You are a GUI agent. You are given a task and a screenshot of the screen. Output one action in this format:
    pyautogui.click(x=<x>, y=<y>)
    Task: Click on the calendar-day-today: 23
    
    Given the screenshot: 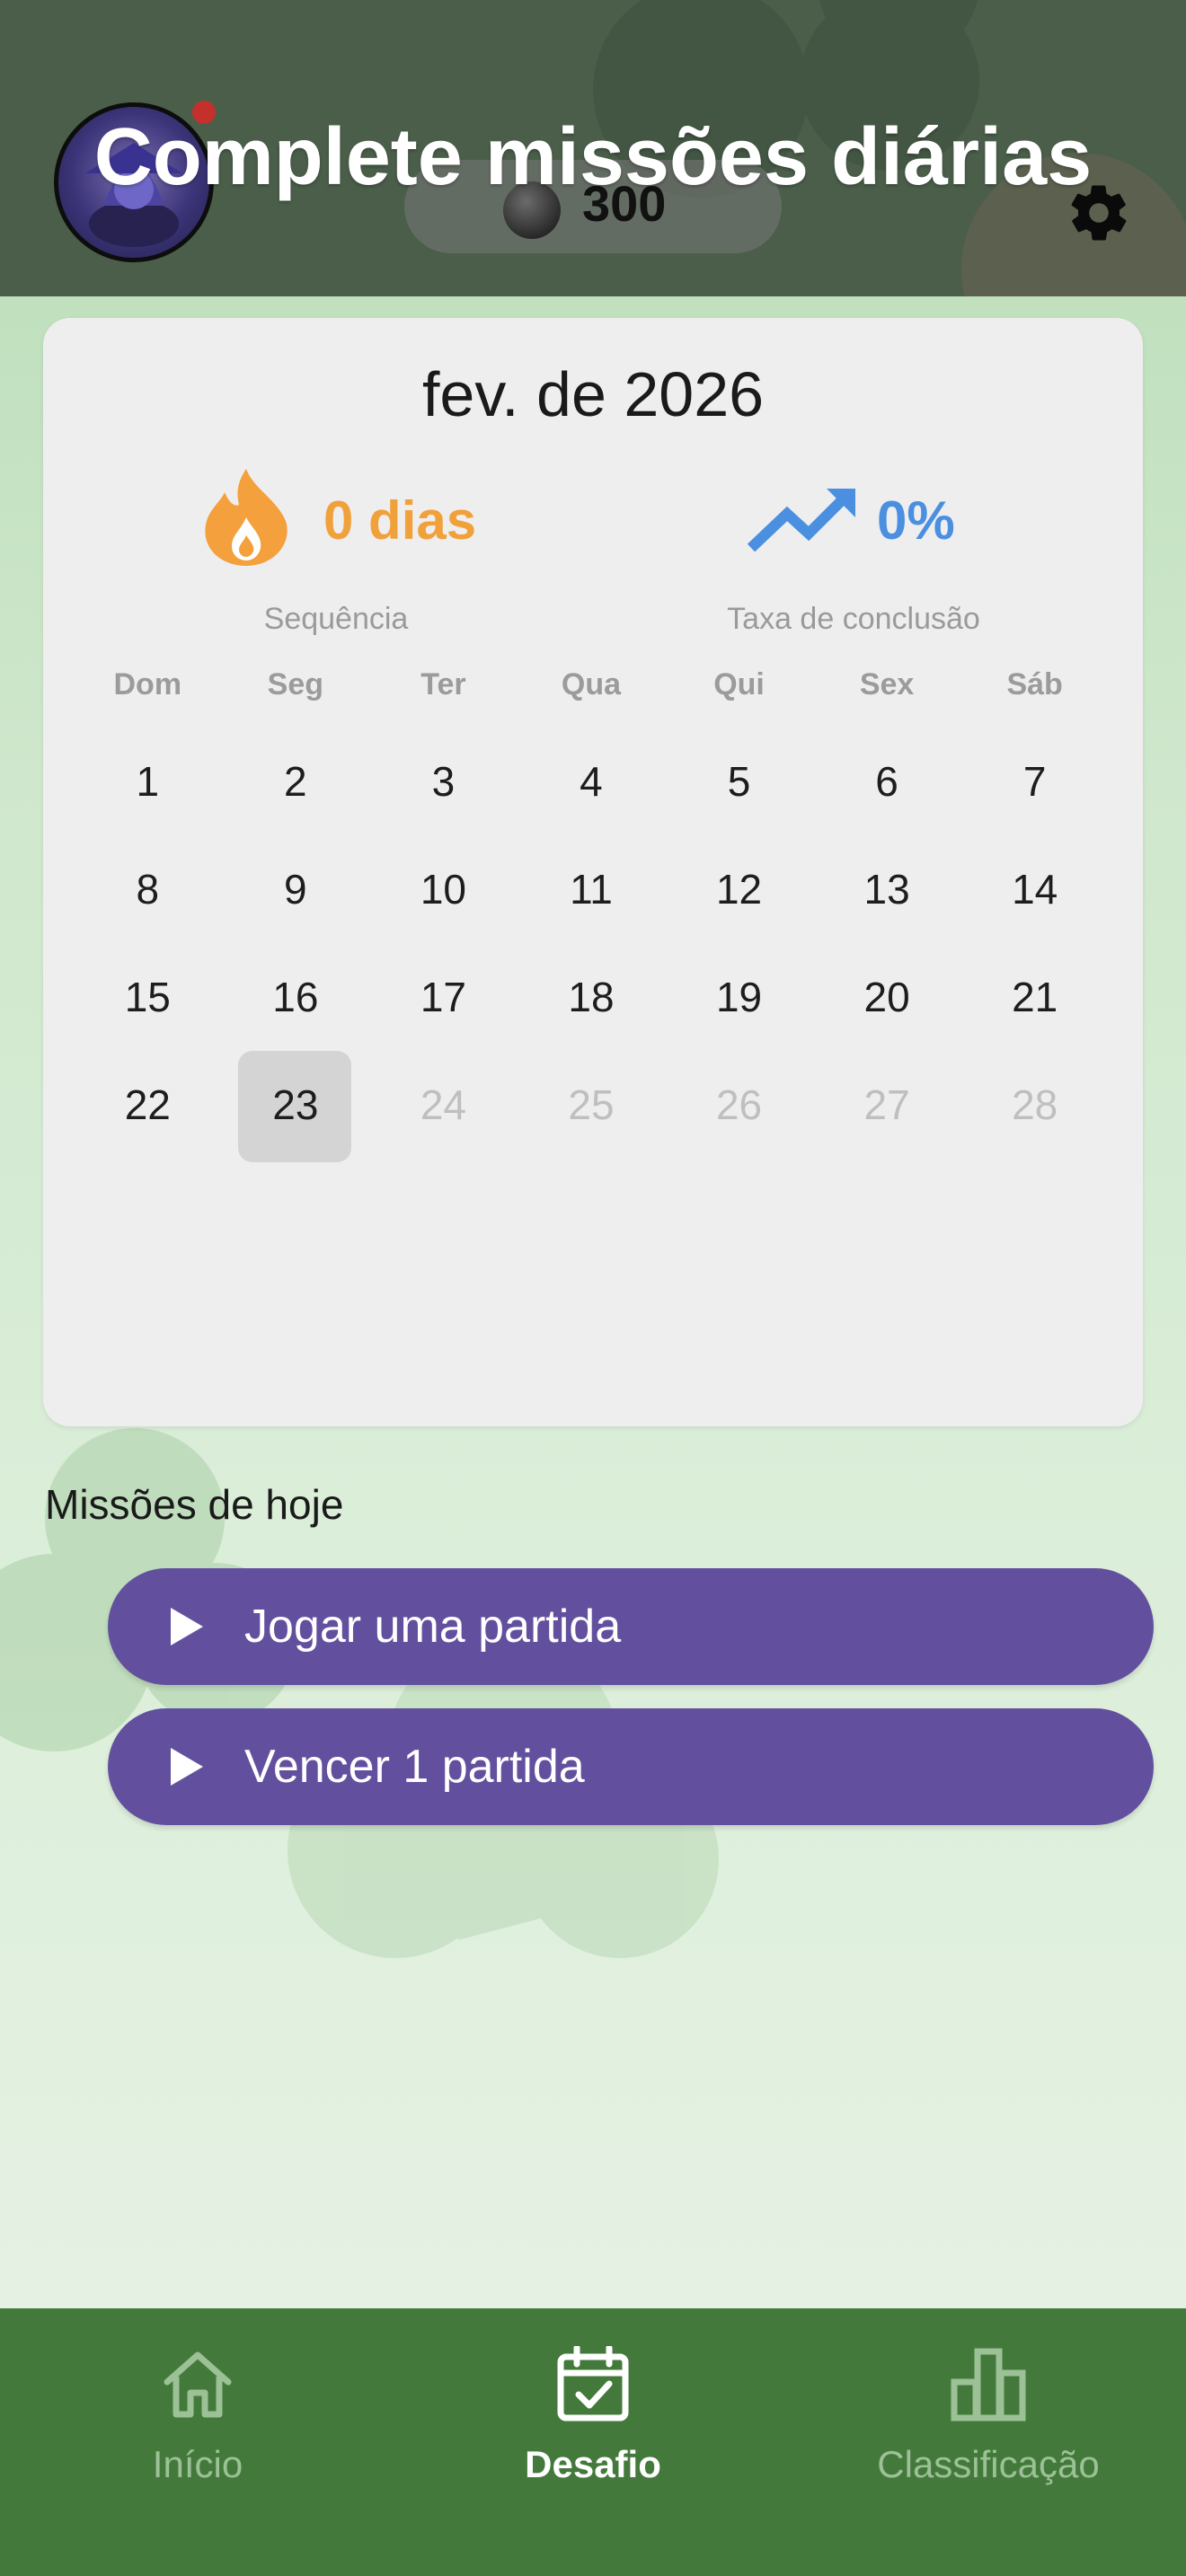 What is the action you would take?
    pyautogui.click(x=296, y=1106)
    